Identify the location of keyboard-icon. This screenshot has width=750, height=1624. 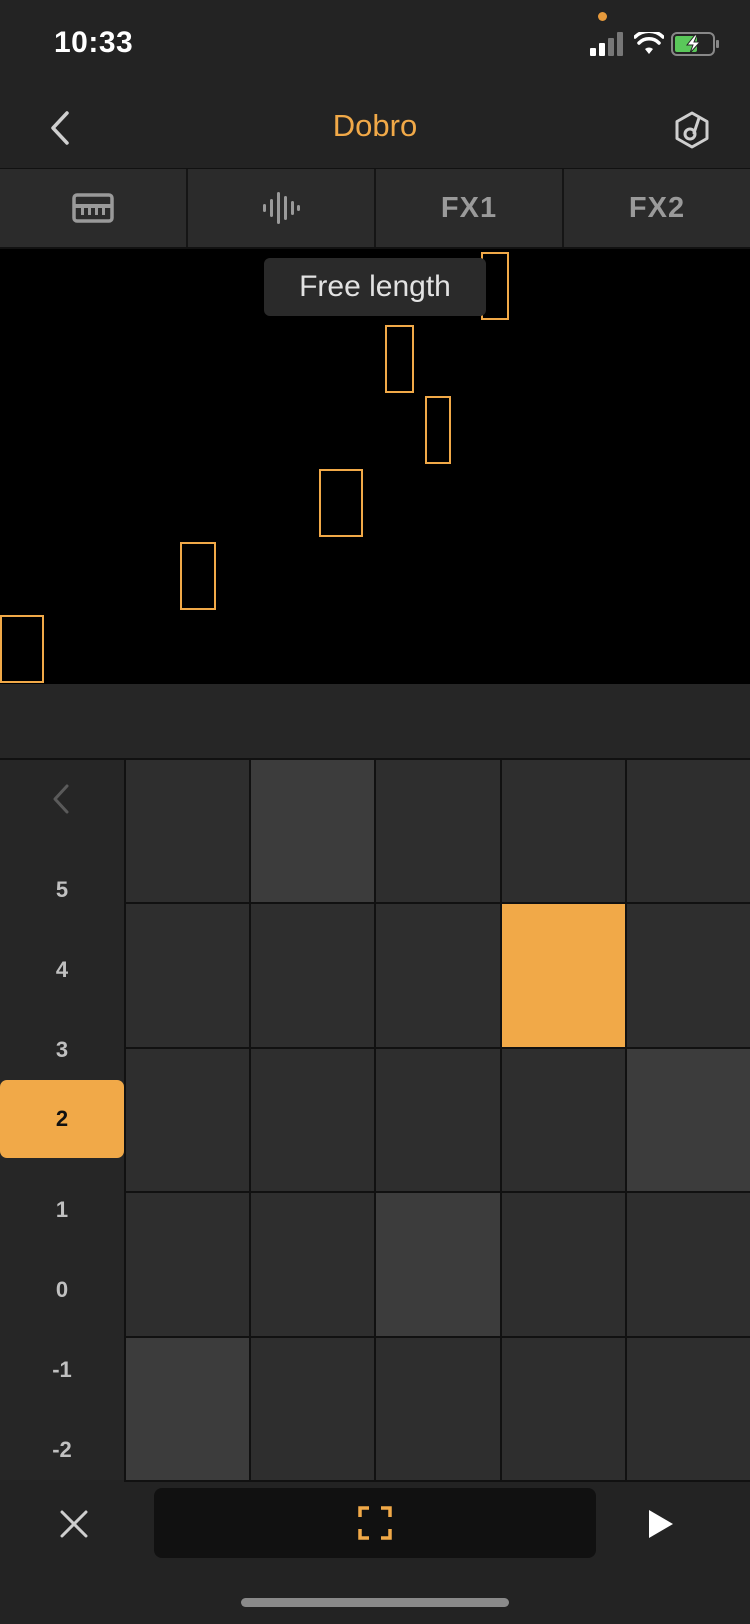
(93, 208).